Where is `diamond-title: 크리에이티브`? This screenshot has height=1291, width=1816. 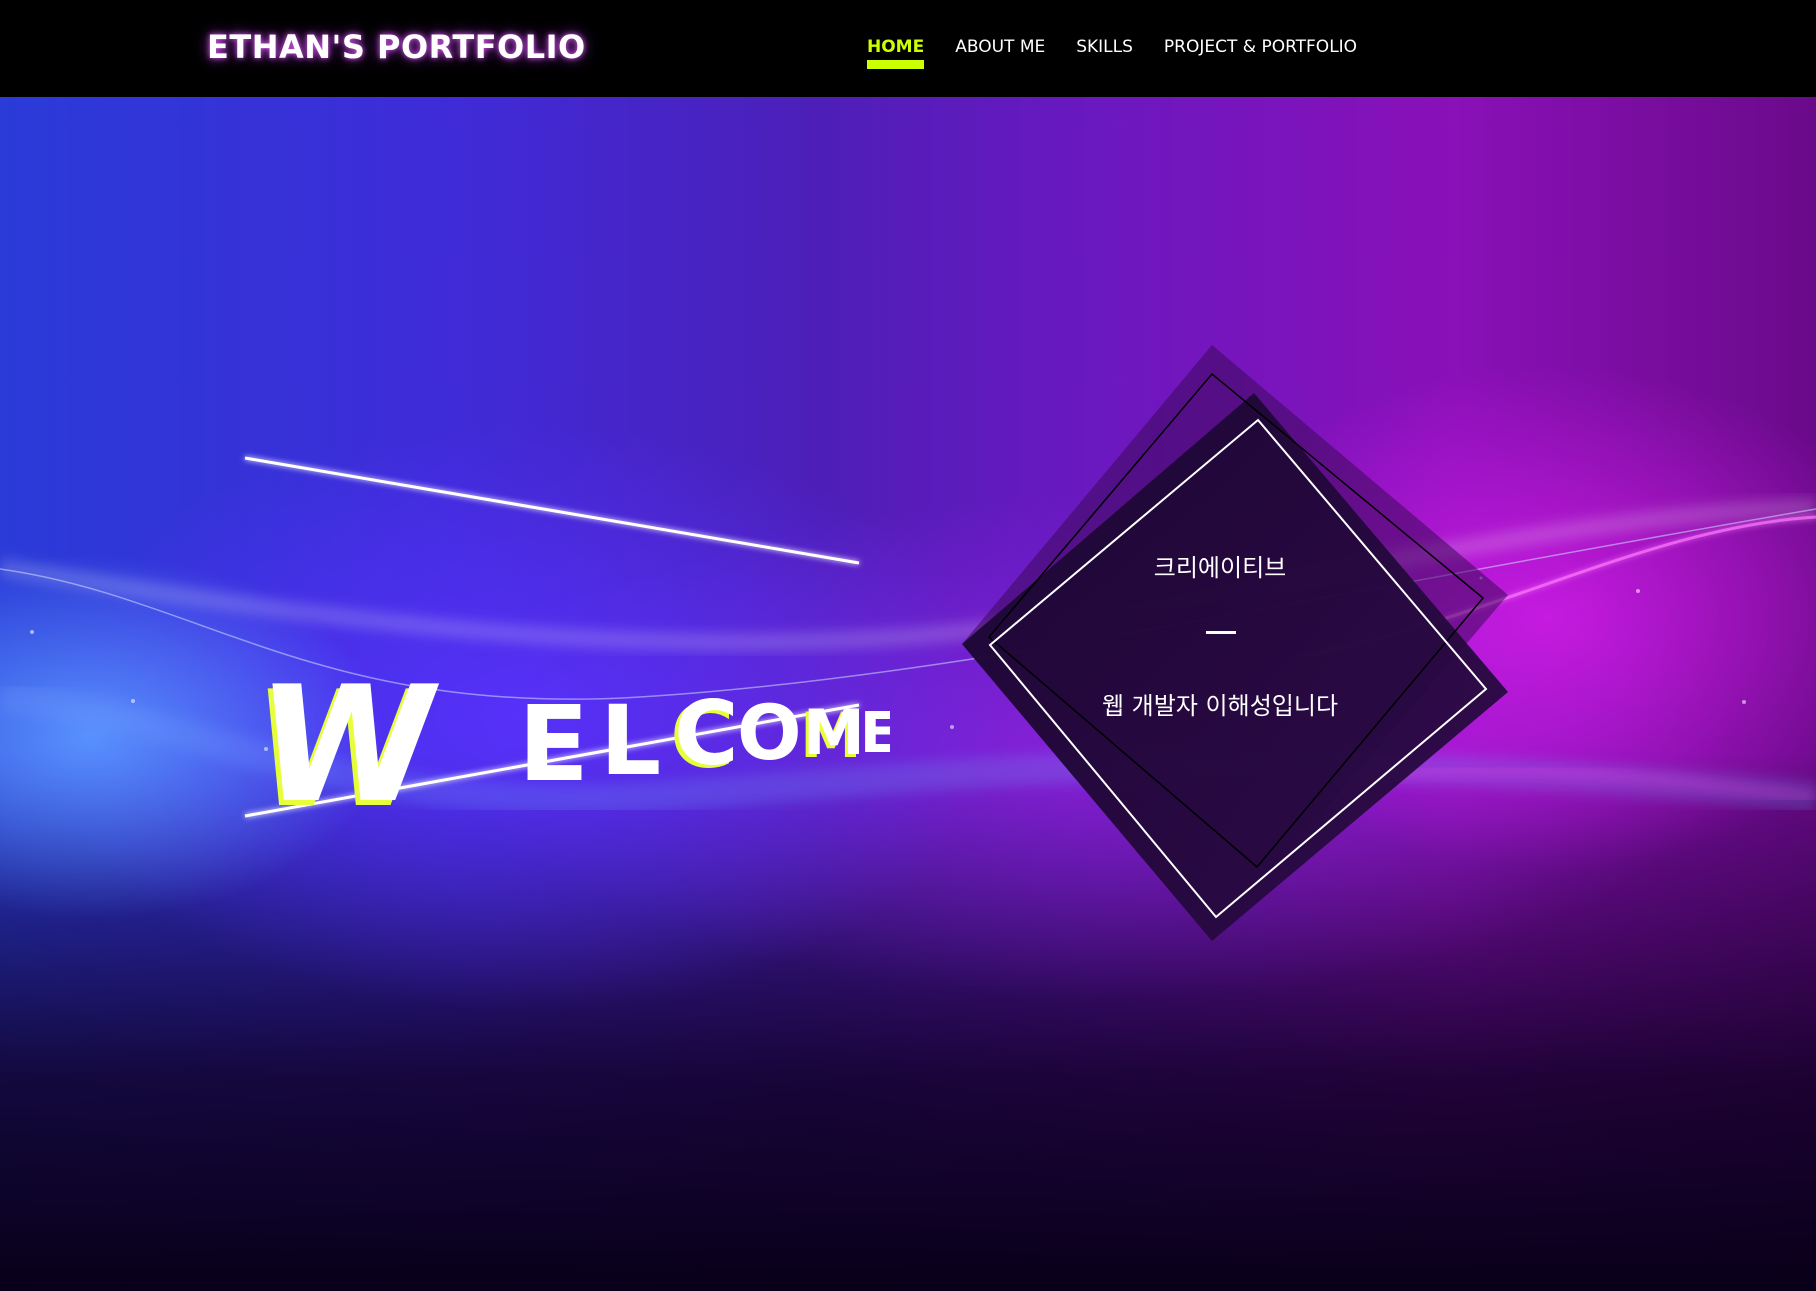 diamond-title: 크리에이티브 is located at coordinates (1220, 568).